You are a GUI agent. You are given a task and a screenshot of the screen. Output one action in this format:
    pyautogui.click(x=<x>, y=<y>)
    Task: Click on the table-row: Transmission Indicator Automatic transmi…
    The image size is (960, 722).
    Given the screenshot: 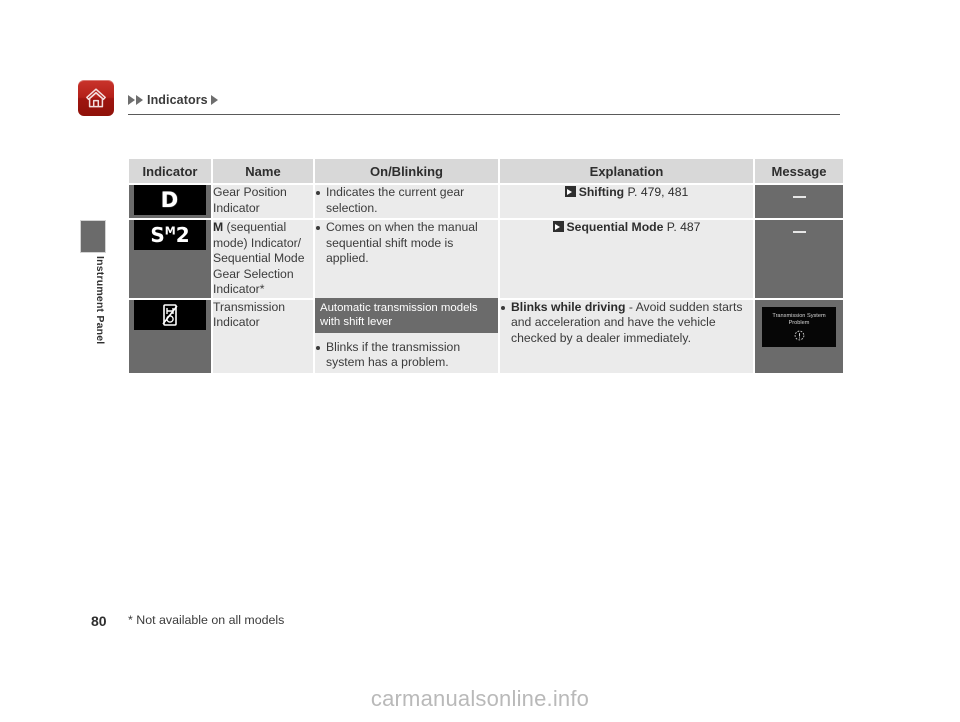 What is the action you would take?
    pyautogui.click(x=486, y=335)
    